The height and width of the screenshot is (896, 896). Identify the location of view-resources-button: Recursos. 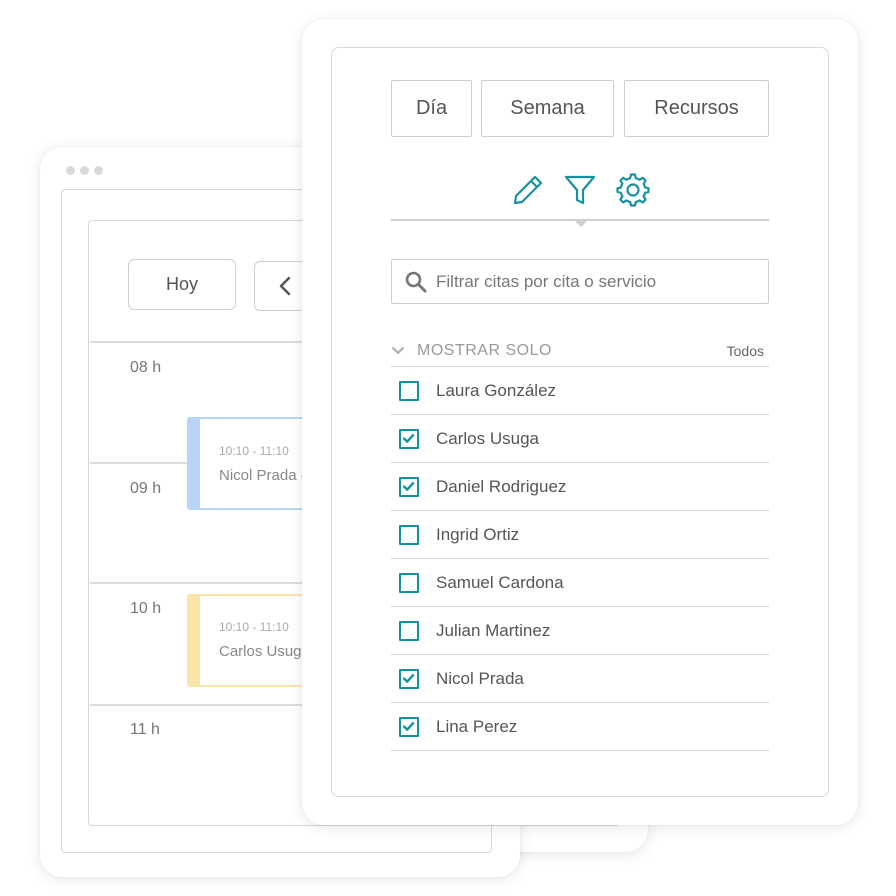
(696, 108).